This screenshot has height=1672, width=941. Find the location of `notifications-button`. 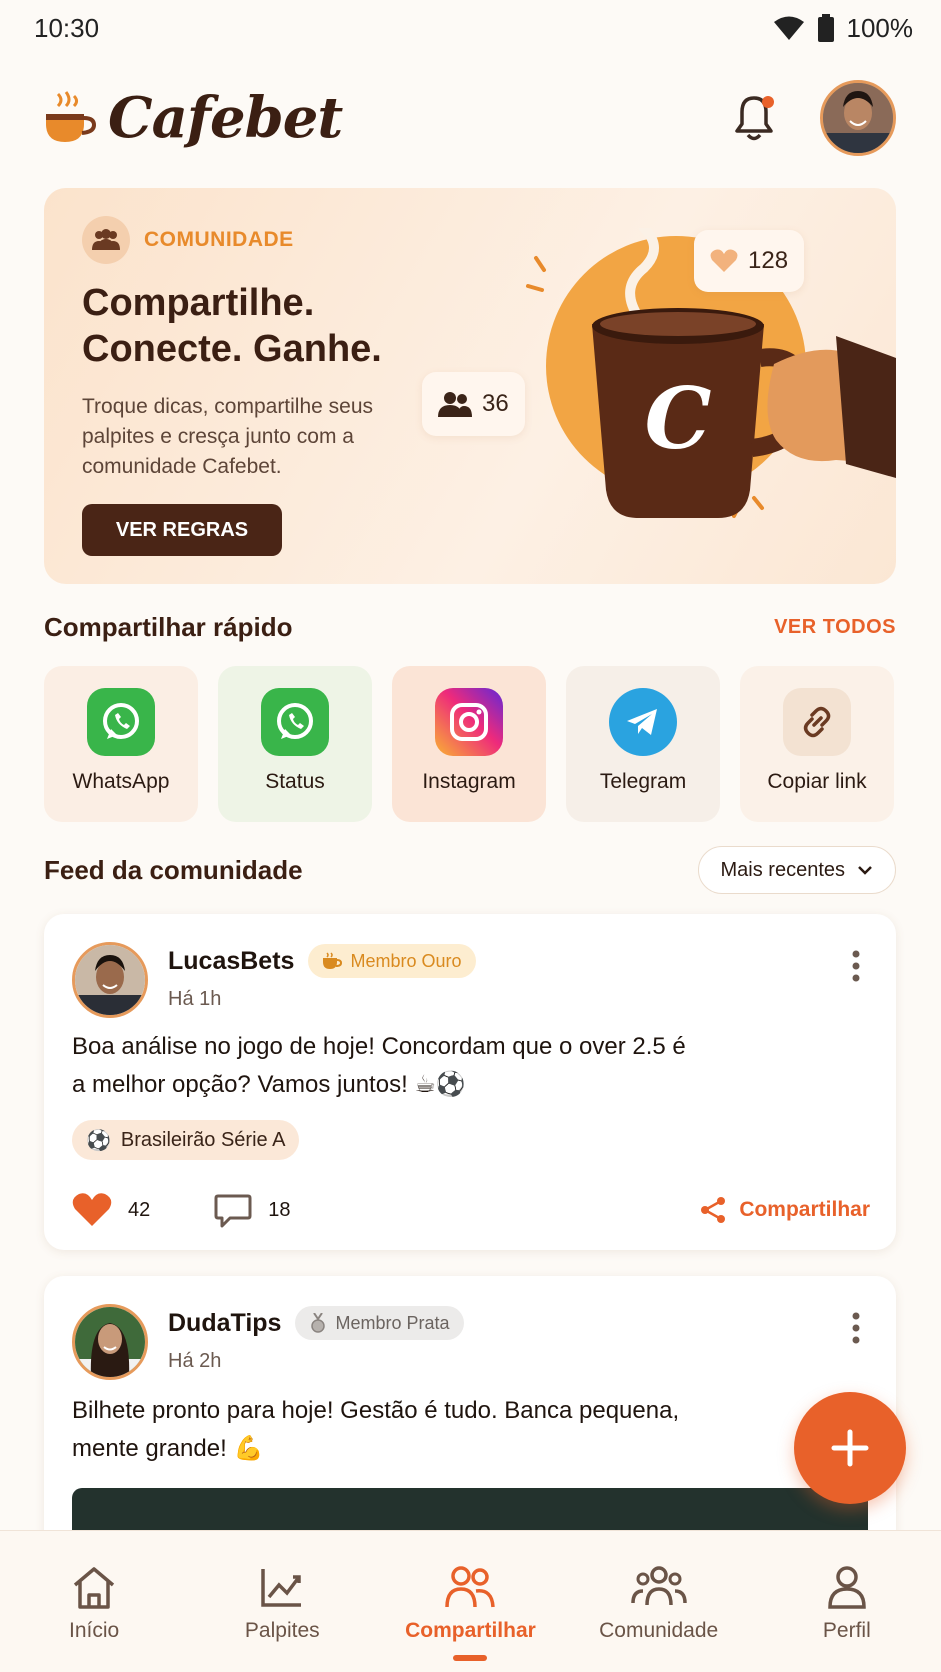

notifications-button is located at coordinates (754, 118).